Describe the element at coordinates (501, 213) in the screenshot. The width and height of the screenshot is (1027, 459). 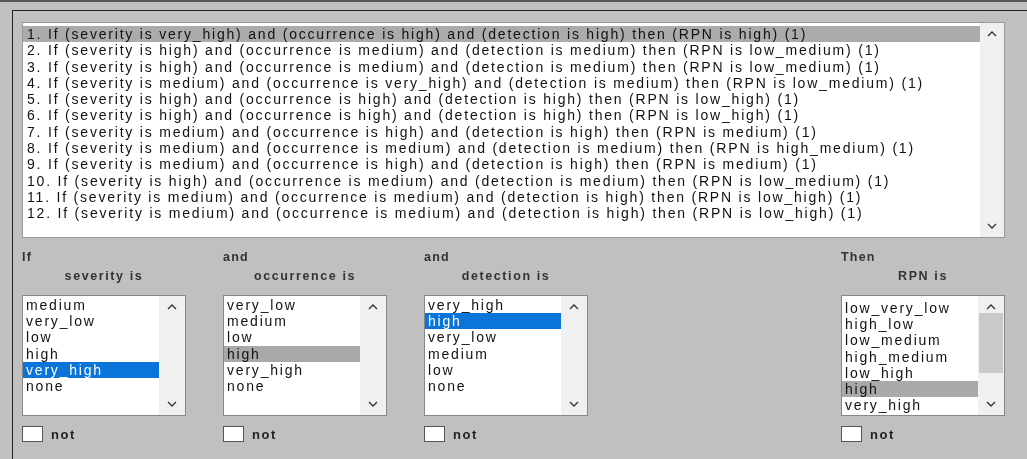
I see `rule-item: 12. If (severity is medium) and (occurrence is medium) and (detection is high) then (RPN is low_high) (1)` at that location.